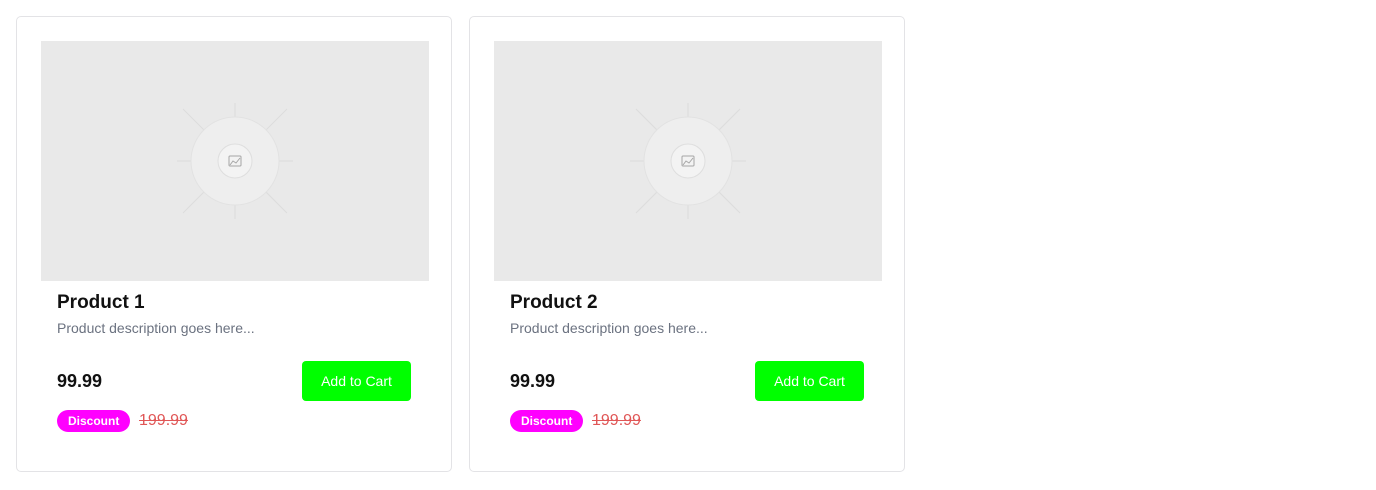  What do you see at coordinates (554, 302) in the screenshot?
I see `product-title: Product 2` at bounding box center [554, 302].